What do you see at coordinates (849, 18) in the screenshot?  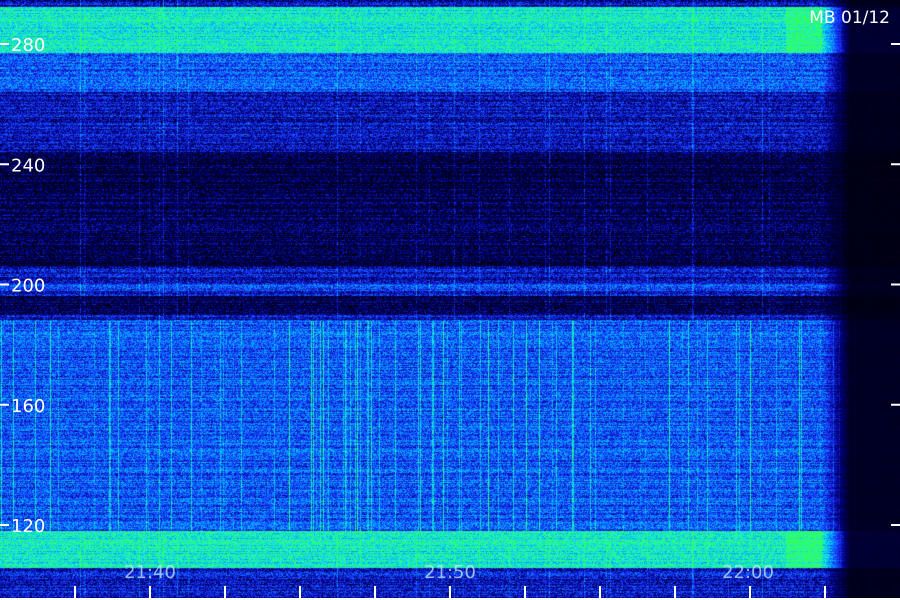 I see `chart-title: MB 01/12` at bounding box center [849, 18].